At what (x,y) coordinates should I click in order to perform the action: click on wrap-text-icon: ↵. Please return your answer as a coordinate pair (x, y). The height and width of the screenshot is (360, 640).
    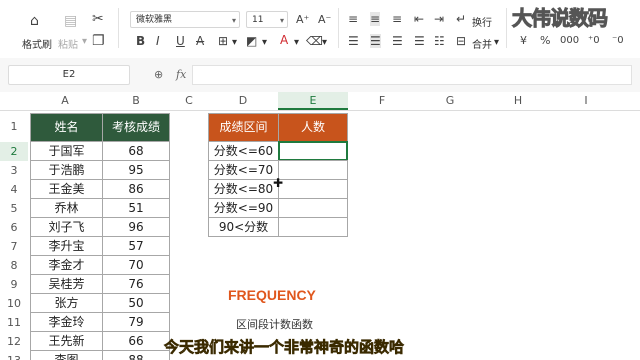
    Looking at the image, I should click on (461, 19).